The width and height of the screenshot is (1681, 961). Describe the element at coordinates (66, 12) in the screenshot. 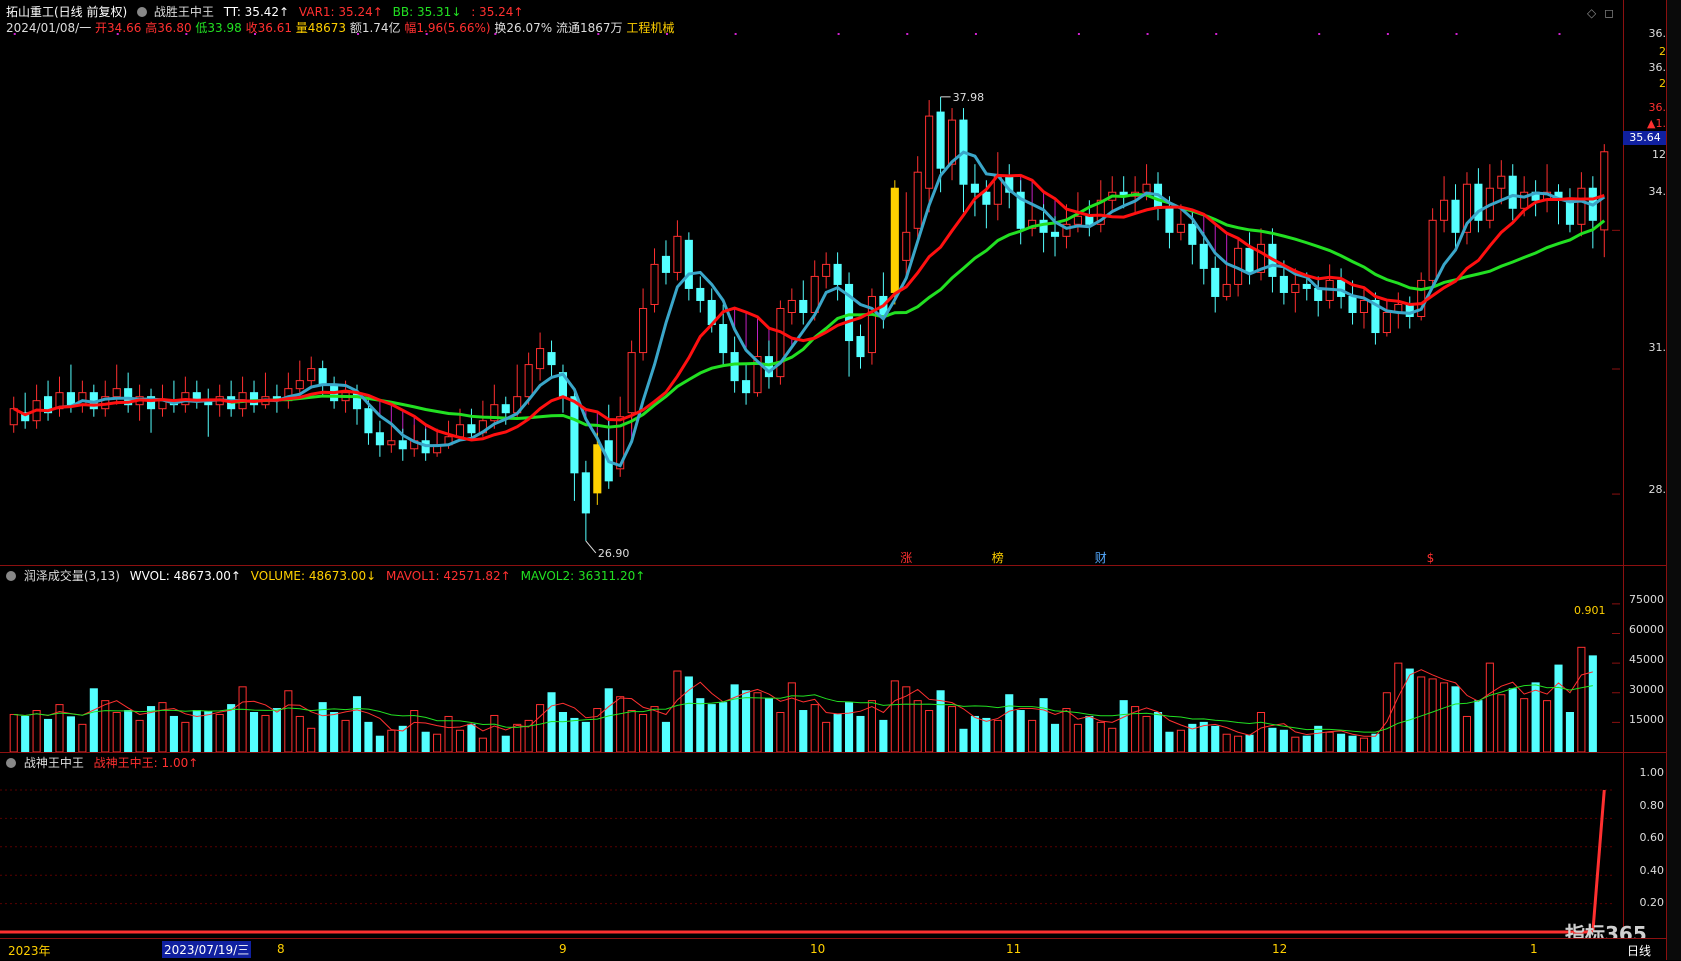

I see `stock-title: 拓山重工(日线 前复权)` at that location.